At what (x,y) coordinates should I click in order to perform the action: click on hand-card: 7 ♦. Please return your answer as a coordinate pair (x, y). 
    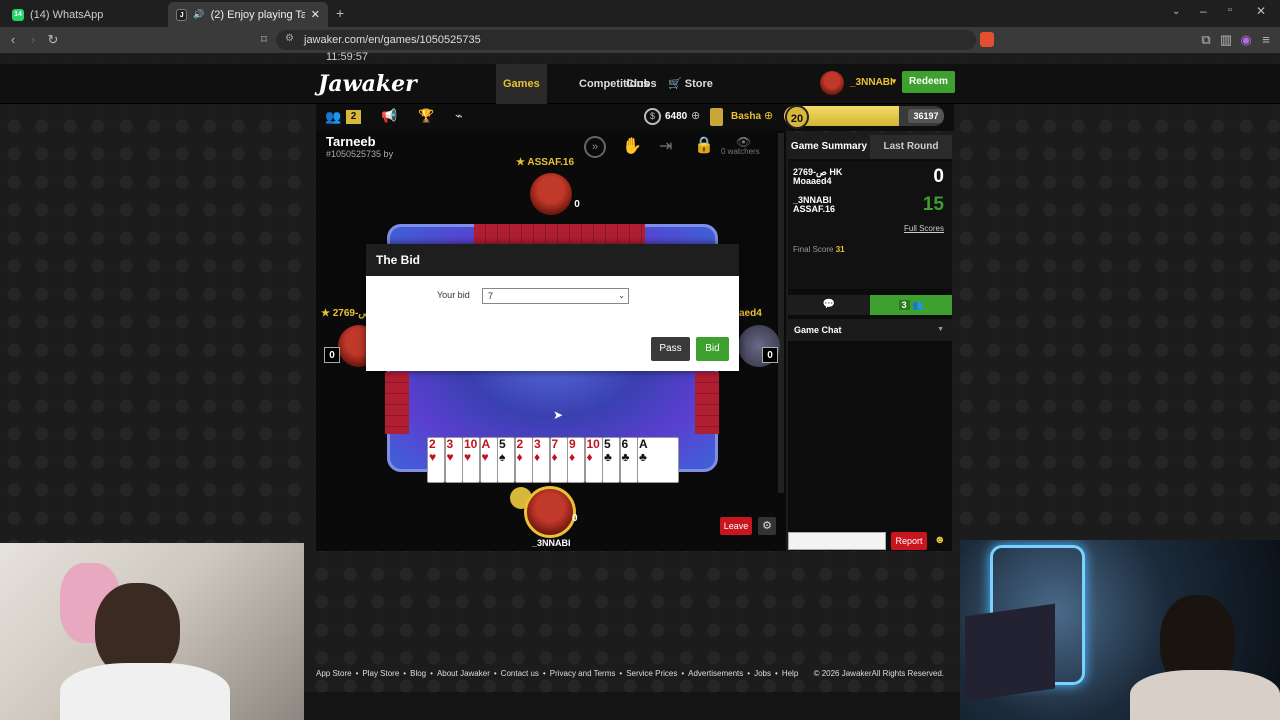
    Looking at the image, I should click on (558, 460).